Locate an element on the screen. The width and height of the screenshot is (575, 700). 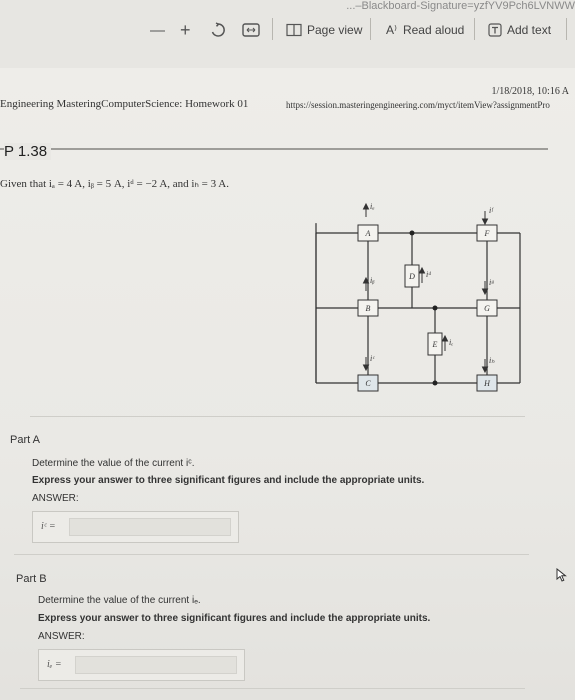
plus-icon: + is located at coordinates (185, 29).